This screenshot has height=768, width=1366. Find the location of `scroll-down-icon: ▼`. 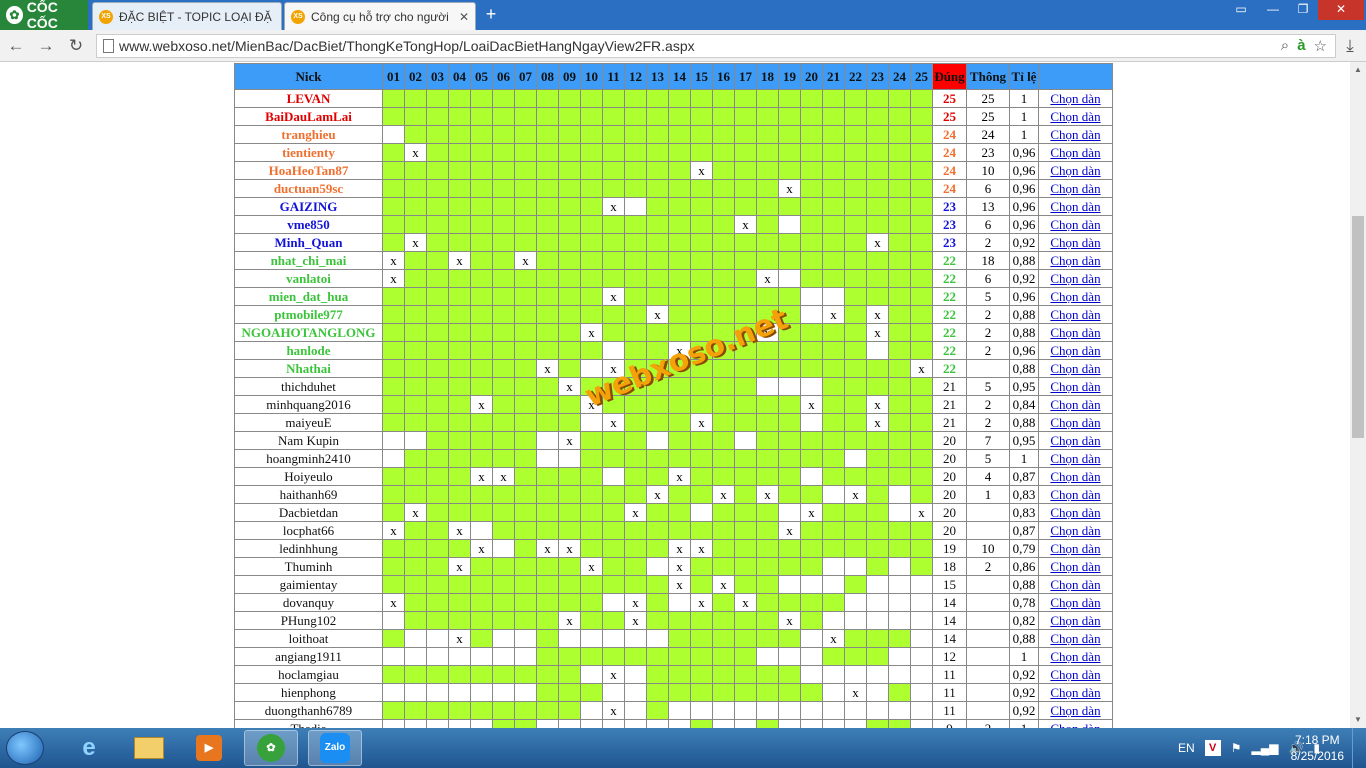

scroll-down-icon: ▼ is located at coordinates (1358, 720).